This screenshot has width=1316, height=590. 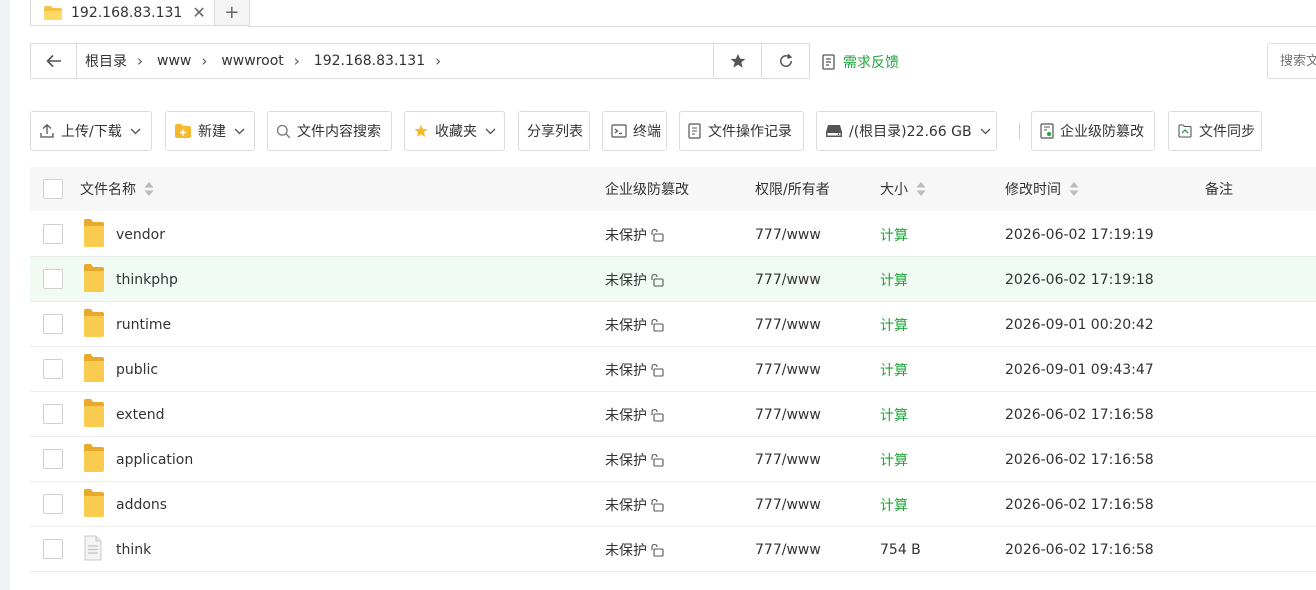 What do you see at coordinates (647, 190) in the screenshot?
I see `column-protect-label: 企业级防篡改` at bounding box center [647, 190].